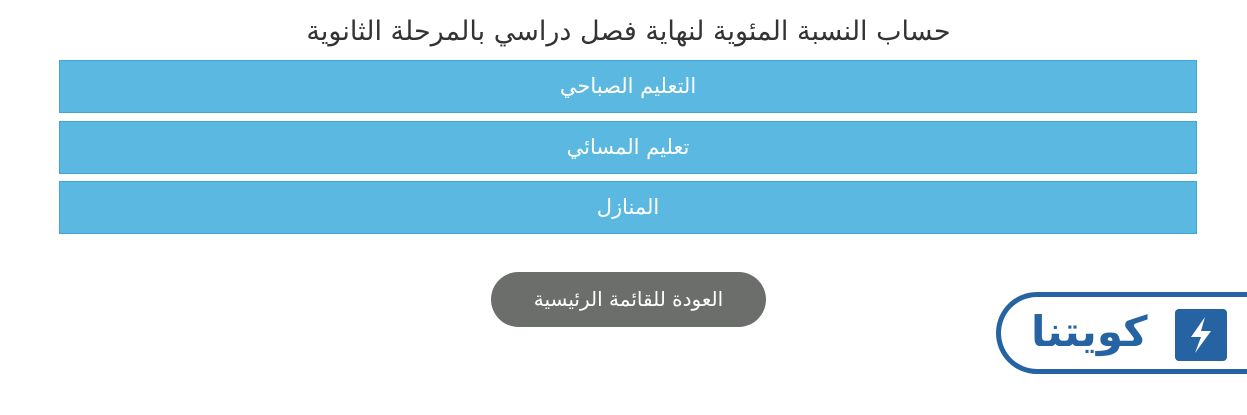 This screenshot has height=415, width=1247. I want to click on option-evening-education: تعليم المسائي, so click(628, 147).